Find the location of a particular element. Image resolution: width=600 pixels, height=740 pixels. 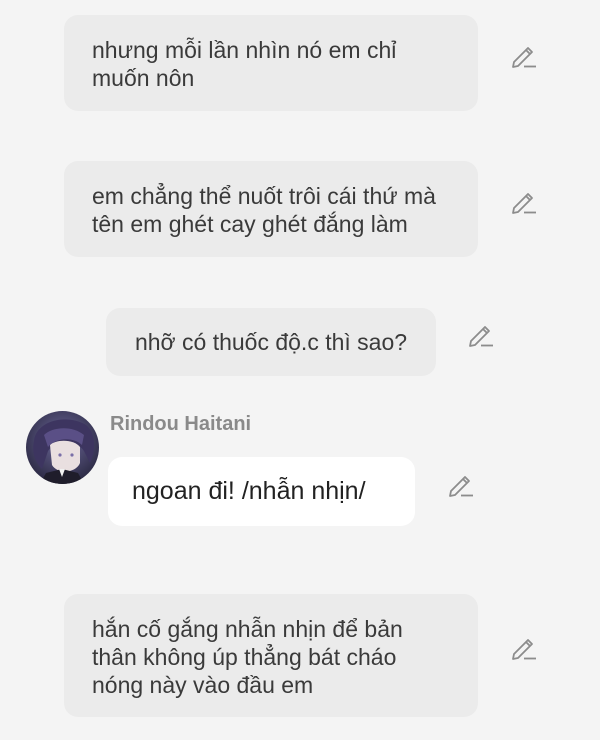

character-avatar is located at coordinates (62, 447).